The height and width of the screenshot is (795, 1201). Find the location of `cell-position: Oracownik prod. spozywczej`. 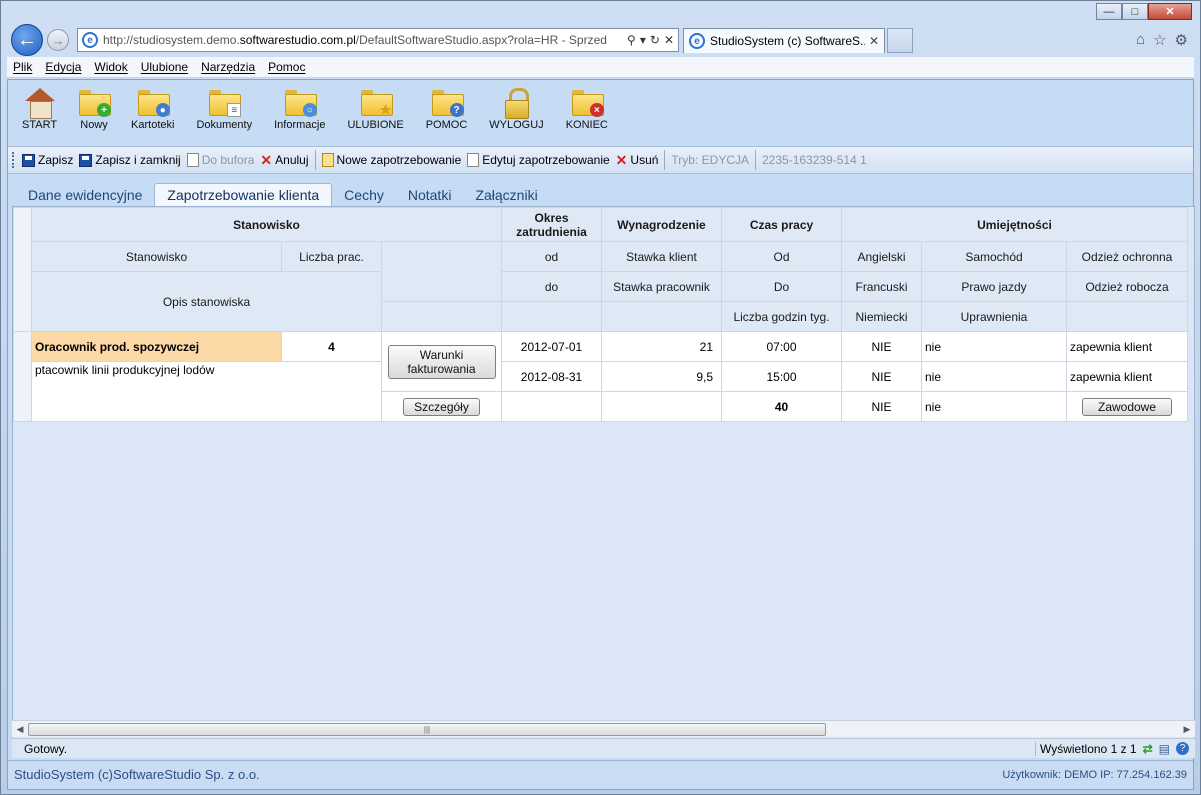

cell-position: Oracownik prod. spozywczej is located at coordinates (156, 346).